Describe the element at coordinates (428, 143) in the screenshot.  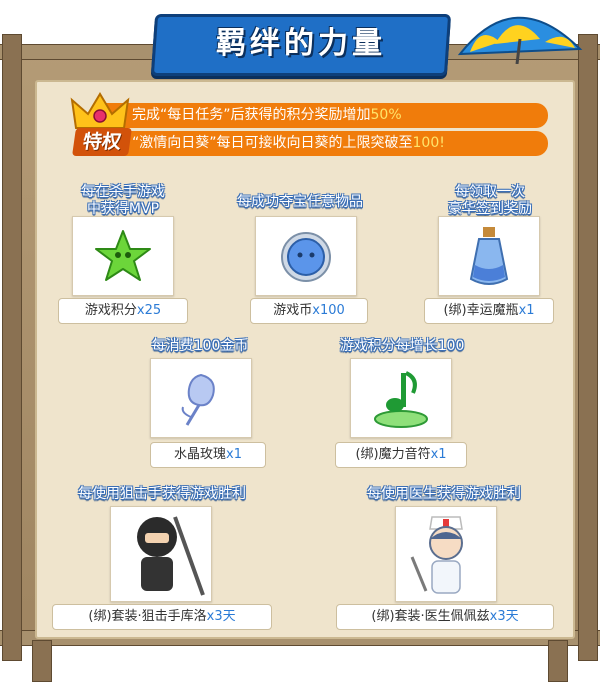
I see `privilege-line2-highlight: 100!` at that location.